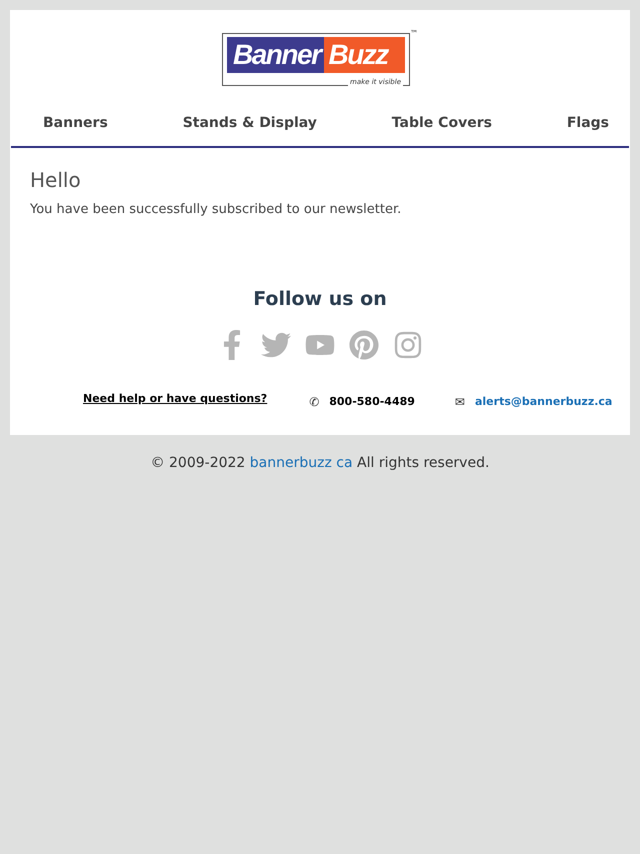 This screenshot has width=640, height=854. What do you see at coordinates (198, 463) in the screenshot?
I see `copyright-text: © 2009-2022` at bounding box center [198, 463].